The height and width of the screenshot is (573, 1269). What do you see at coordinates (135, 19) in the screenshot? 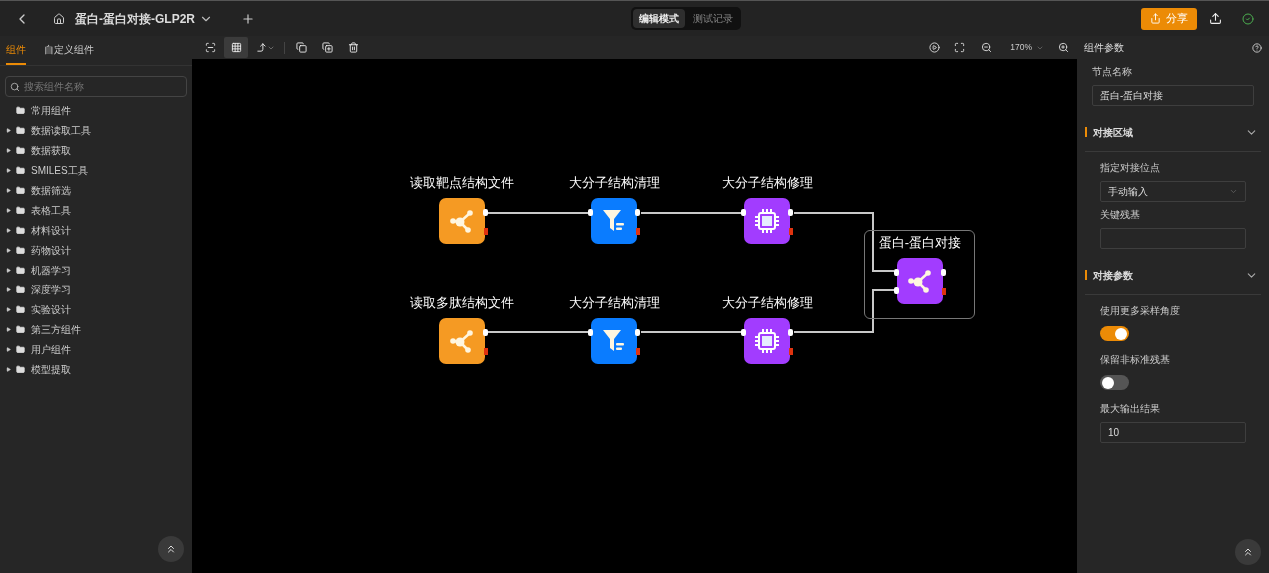
I see `workflow-title: 蛋白-蛋白对接-GLP2R` at bounding box center [135, 19].